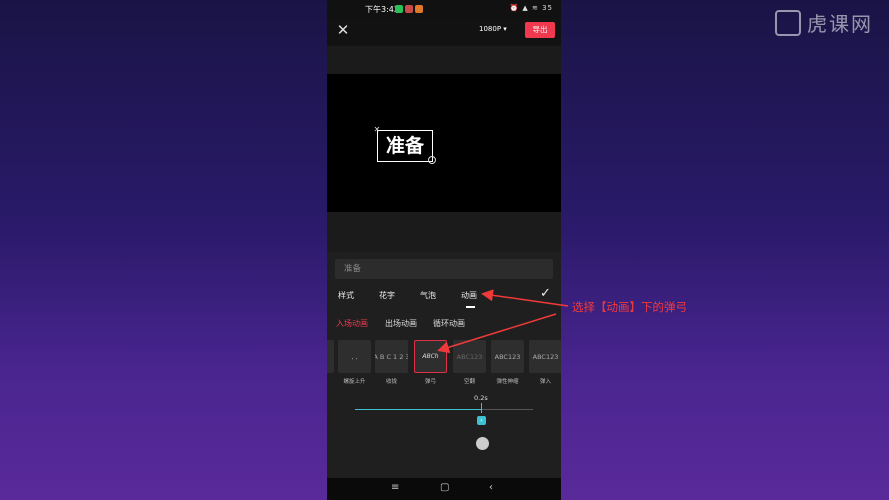 The width and height of the screenshot is (889, 500). I want to click on status-indicators: ⏰ ▲ ≋ 35, so click(531, 8).